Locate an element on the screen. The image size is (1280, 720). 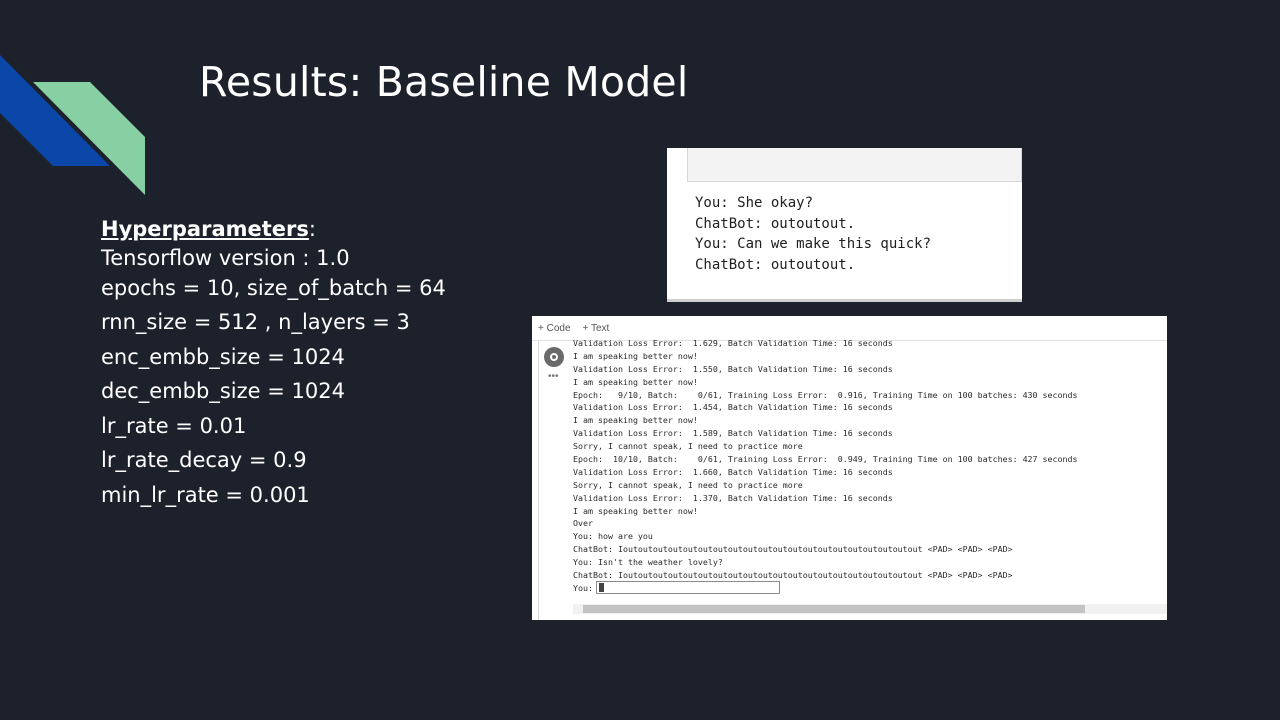
hyperparameters-heading: Hyperparameters: is located at coordinates (273, 229).